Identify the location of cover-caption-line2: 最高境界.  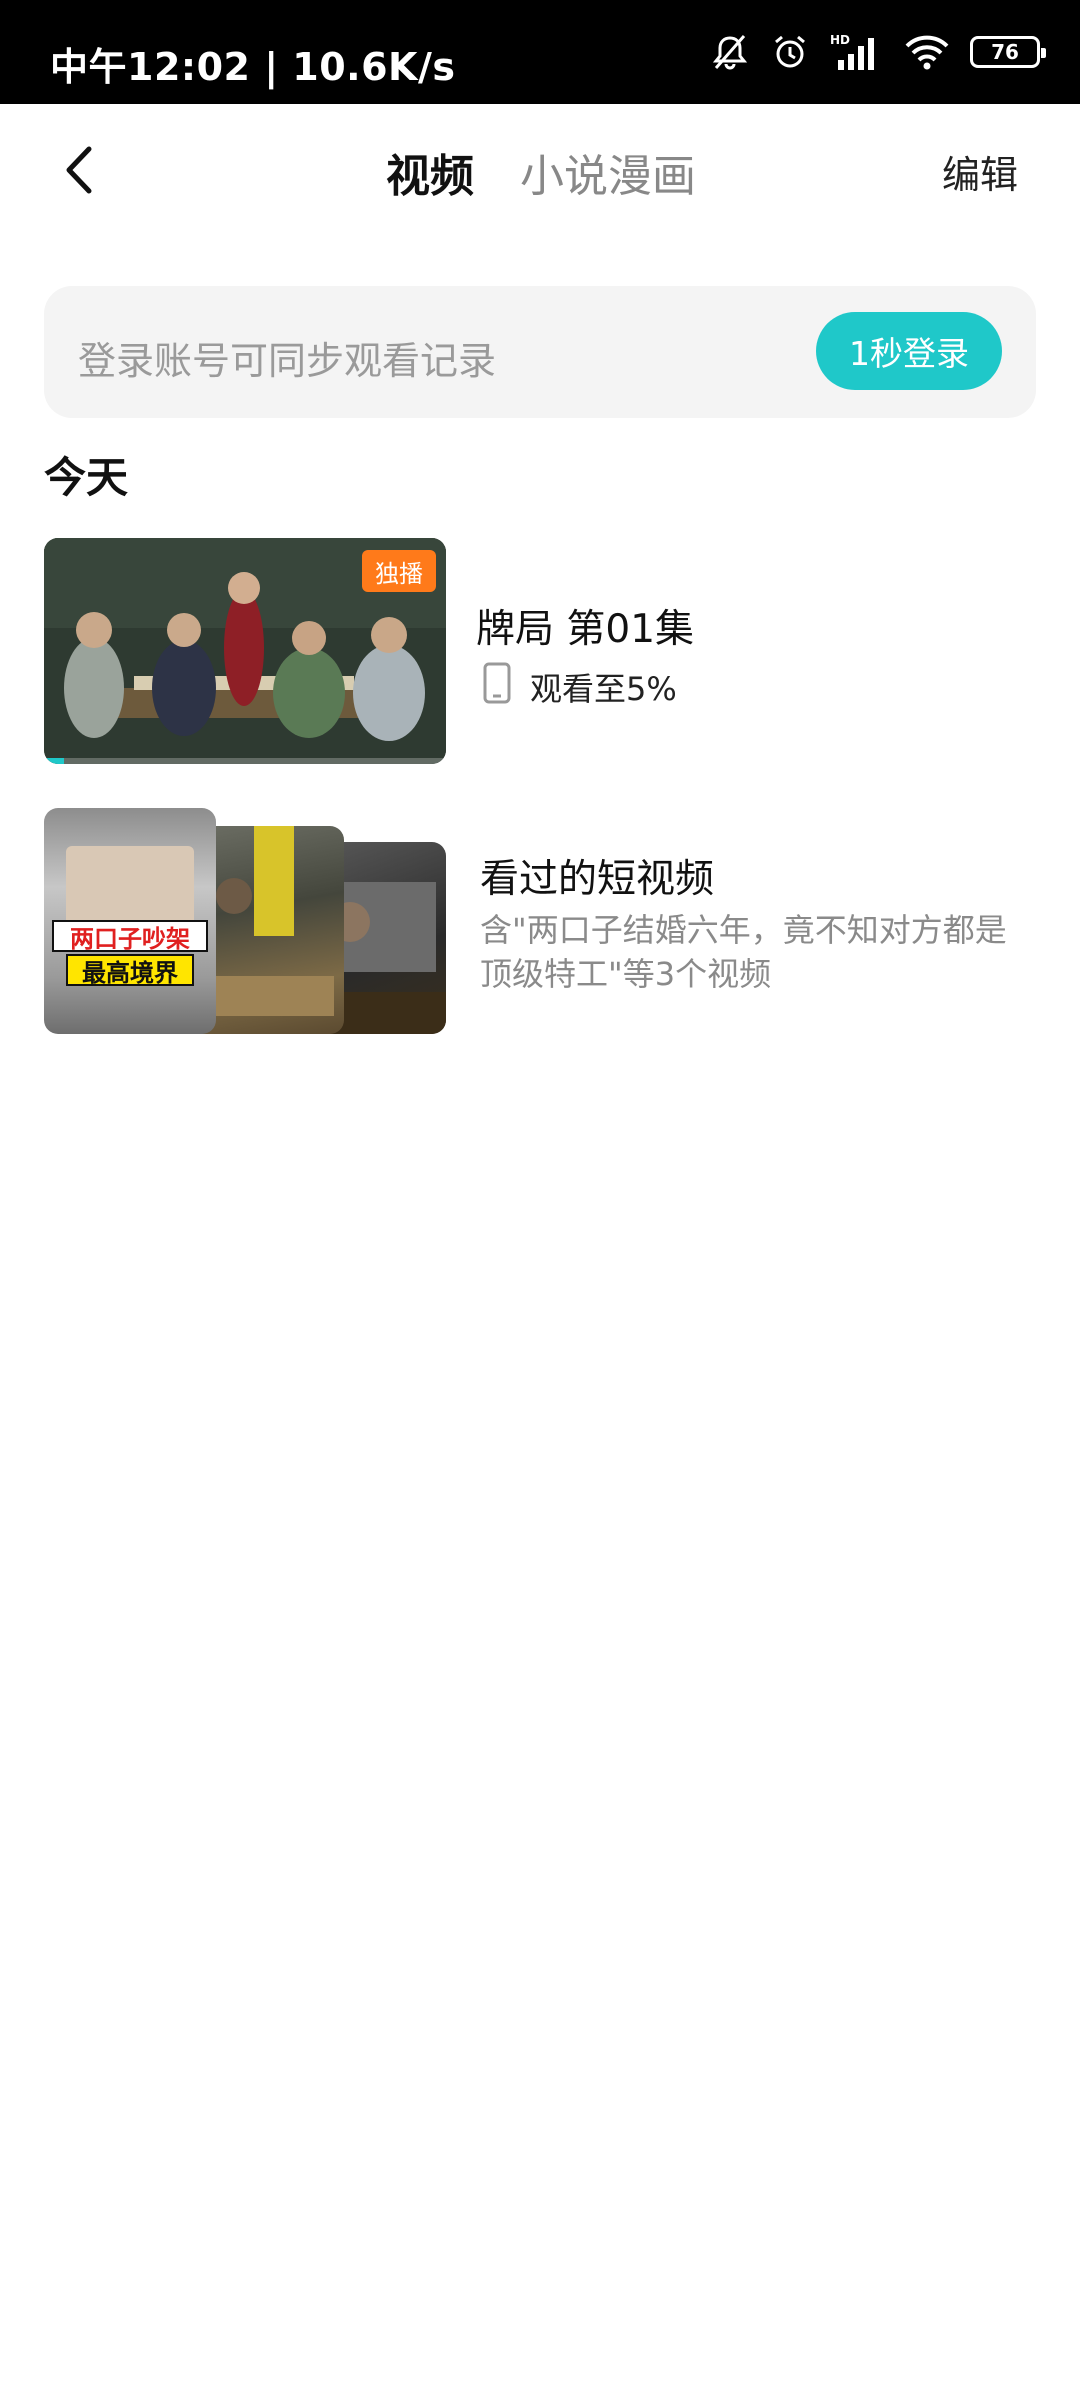
(130, 970).